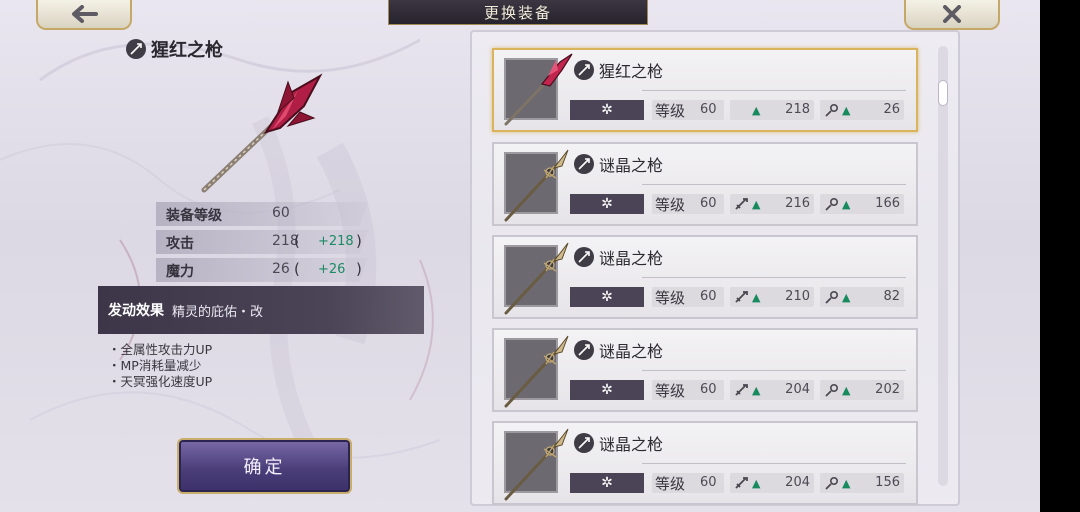 This screenshot has height=512, width=1080. What do you see at coordinates (891, 109) in the screenshot?
I see `magic-value: 26` at bounding box center [891, 109].